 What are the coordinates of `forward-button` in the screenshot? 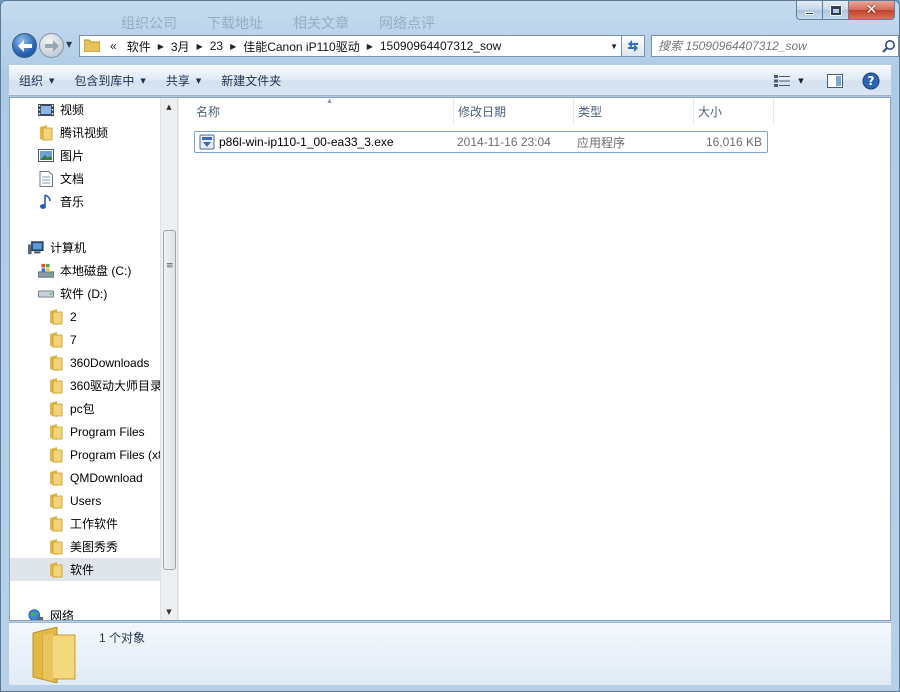 It's located at (51, 45).